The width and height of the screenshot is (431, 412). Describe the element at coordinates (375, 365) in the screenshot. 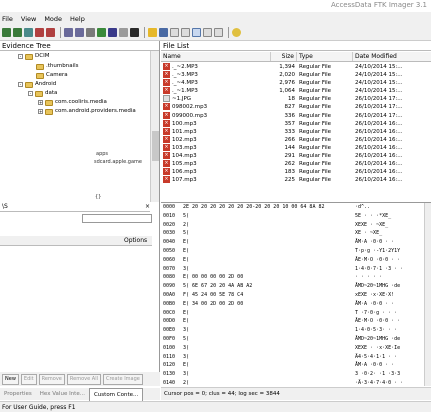

I see `hex-ascii: ÅM·A ·0·0 · ·` at that location.